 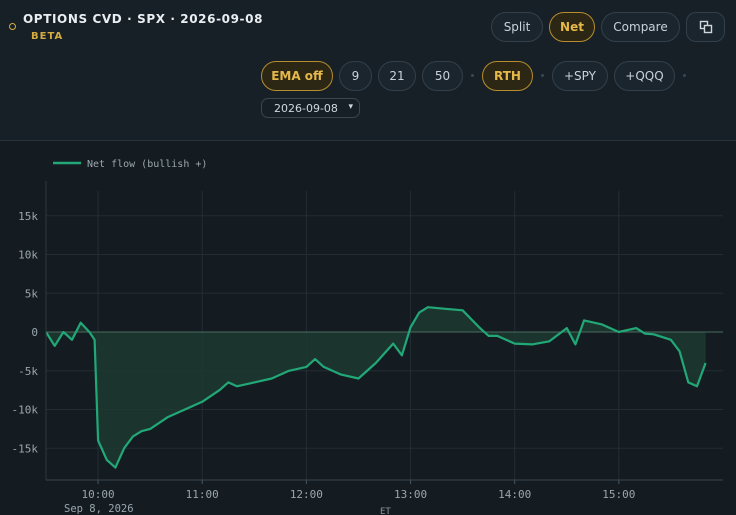 I want to click on ema-off-button: EMA off, so click(x=297, y=76).